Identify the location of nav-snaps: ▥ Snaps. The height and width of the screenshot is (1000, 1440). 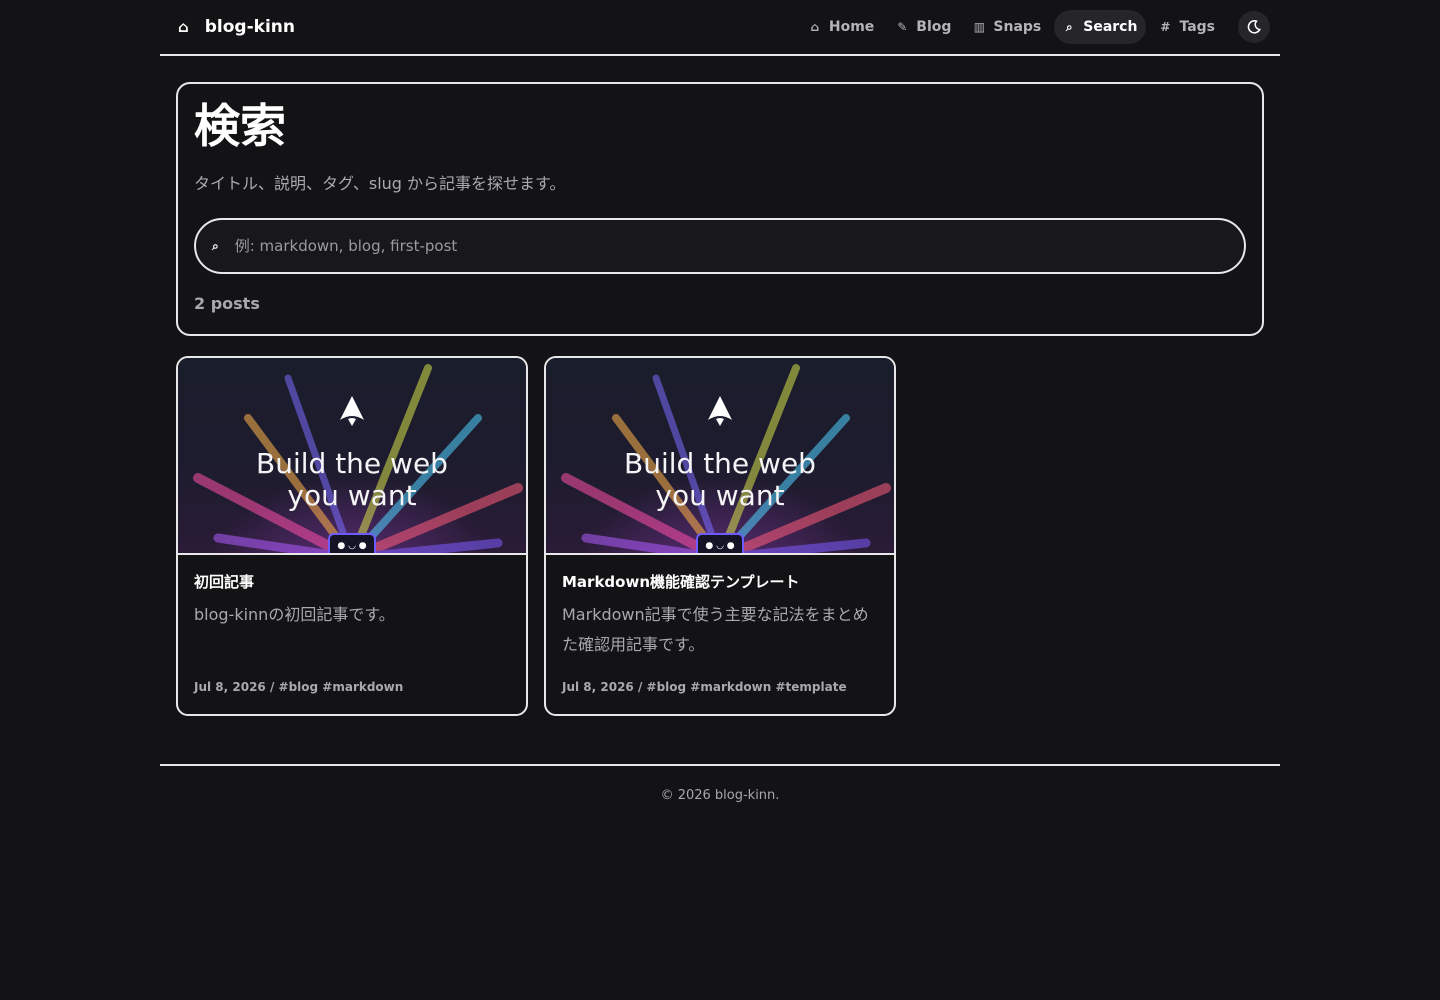
(1007, 27).